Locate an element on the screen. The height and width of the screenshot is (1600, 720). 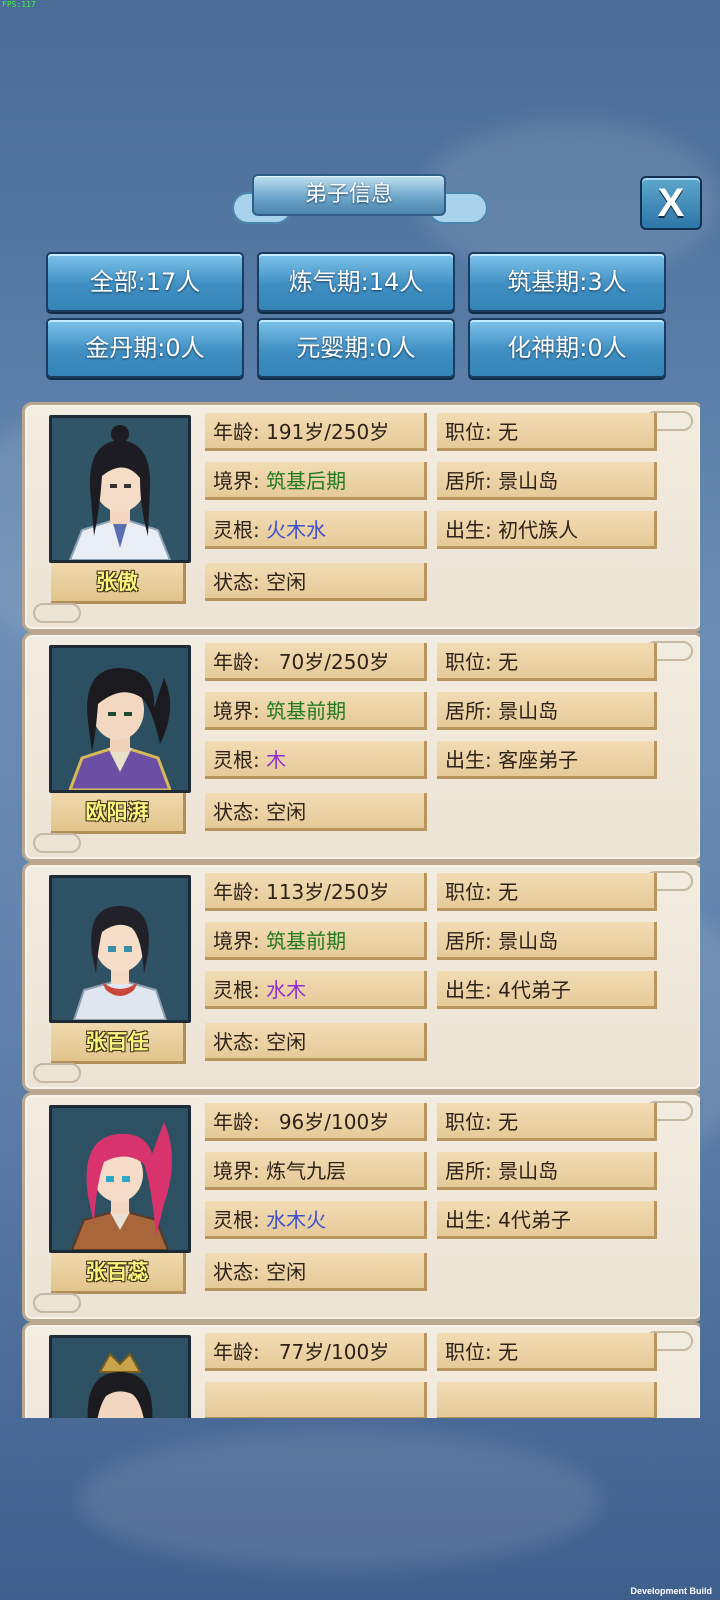
age-value: 191岁/250岁 is located at coordinates (328, 432).